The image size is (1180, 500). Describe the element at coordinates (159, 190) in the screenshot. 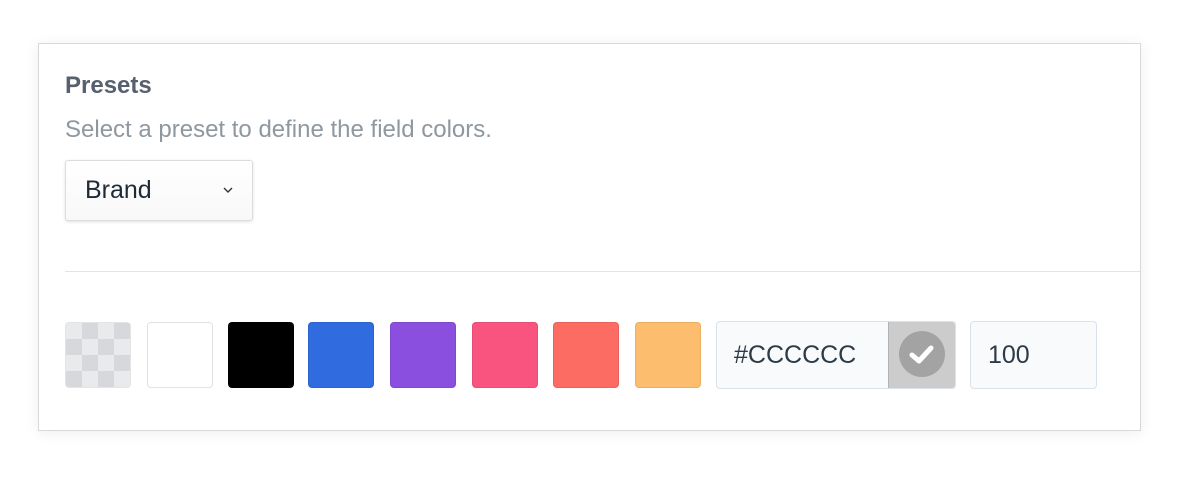

I see `preset-select: Brand` at that location.